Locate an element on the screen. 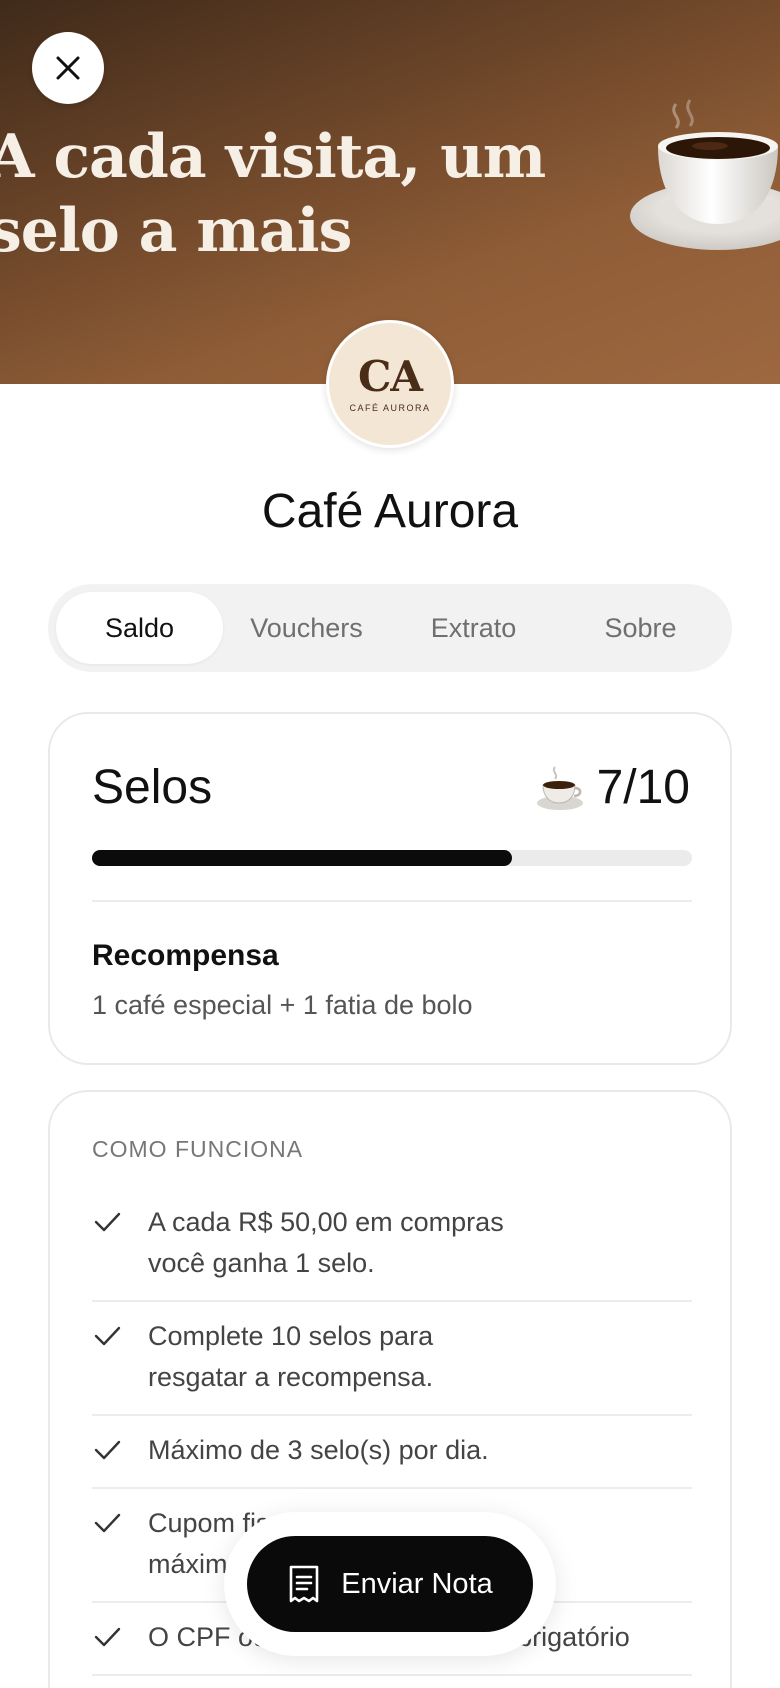 Image resolution: width=780 pixels, height=1688 pixels. close-button is located at coordinates (68, 68).